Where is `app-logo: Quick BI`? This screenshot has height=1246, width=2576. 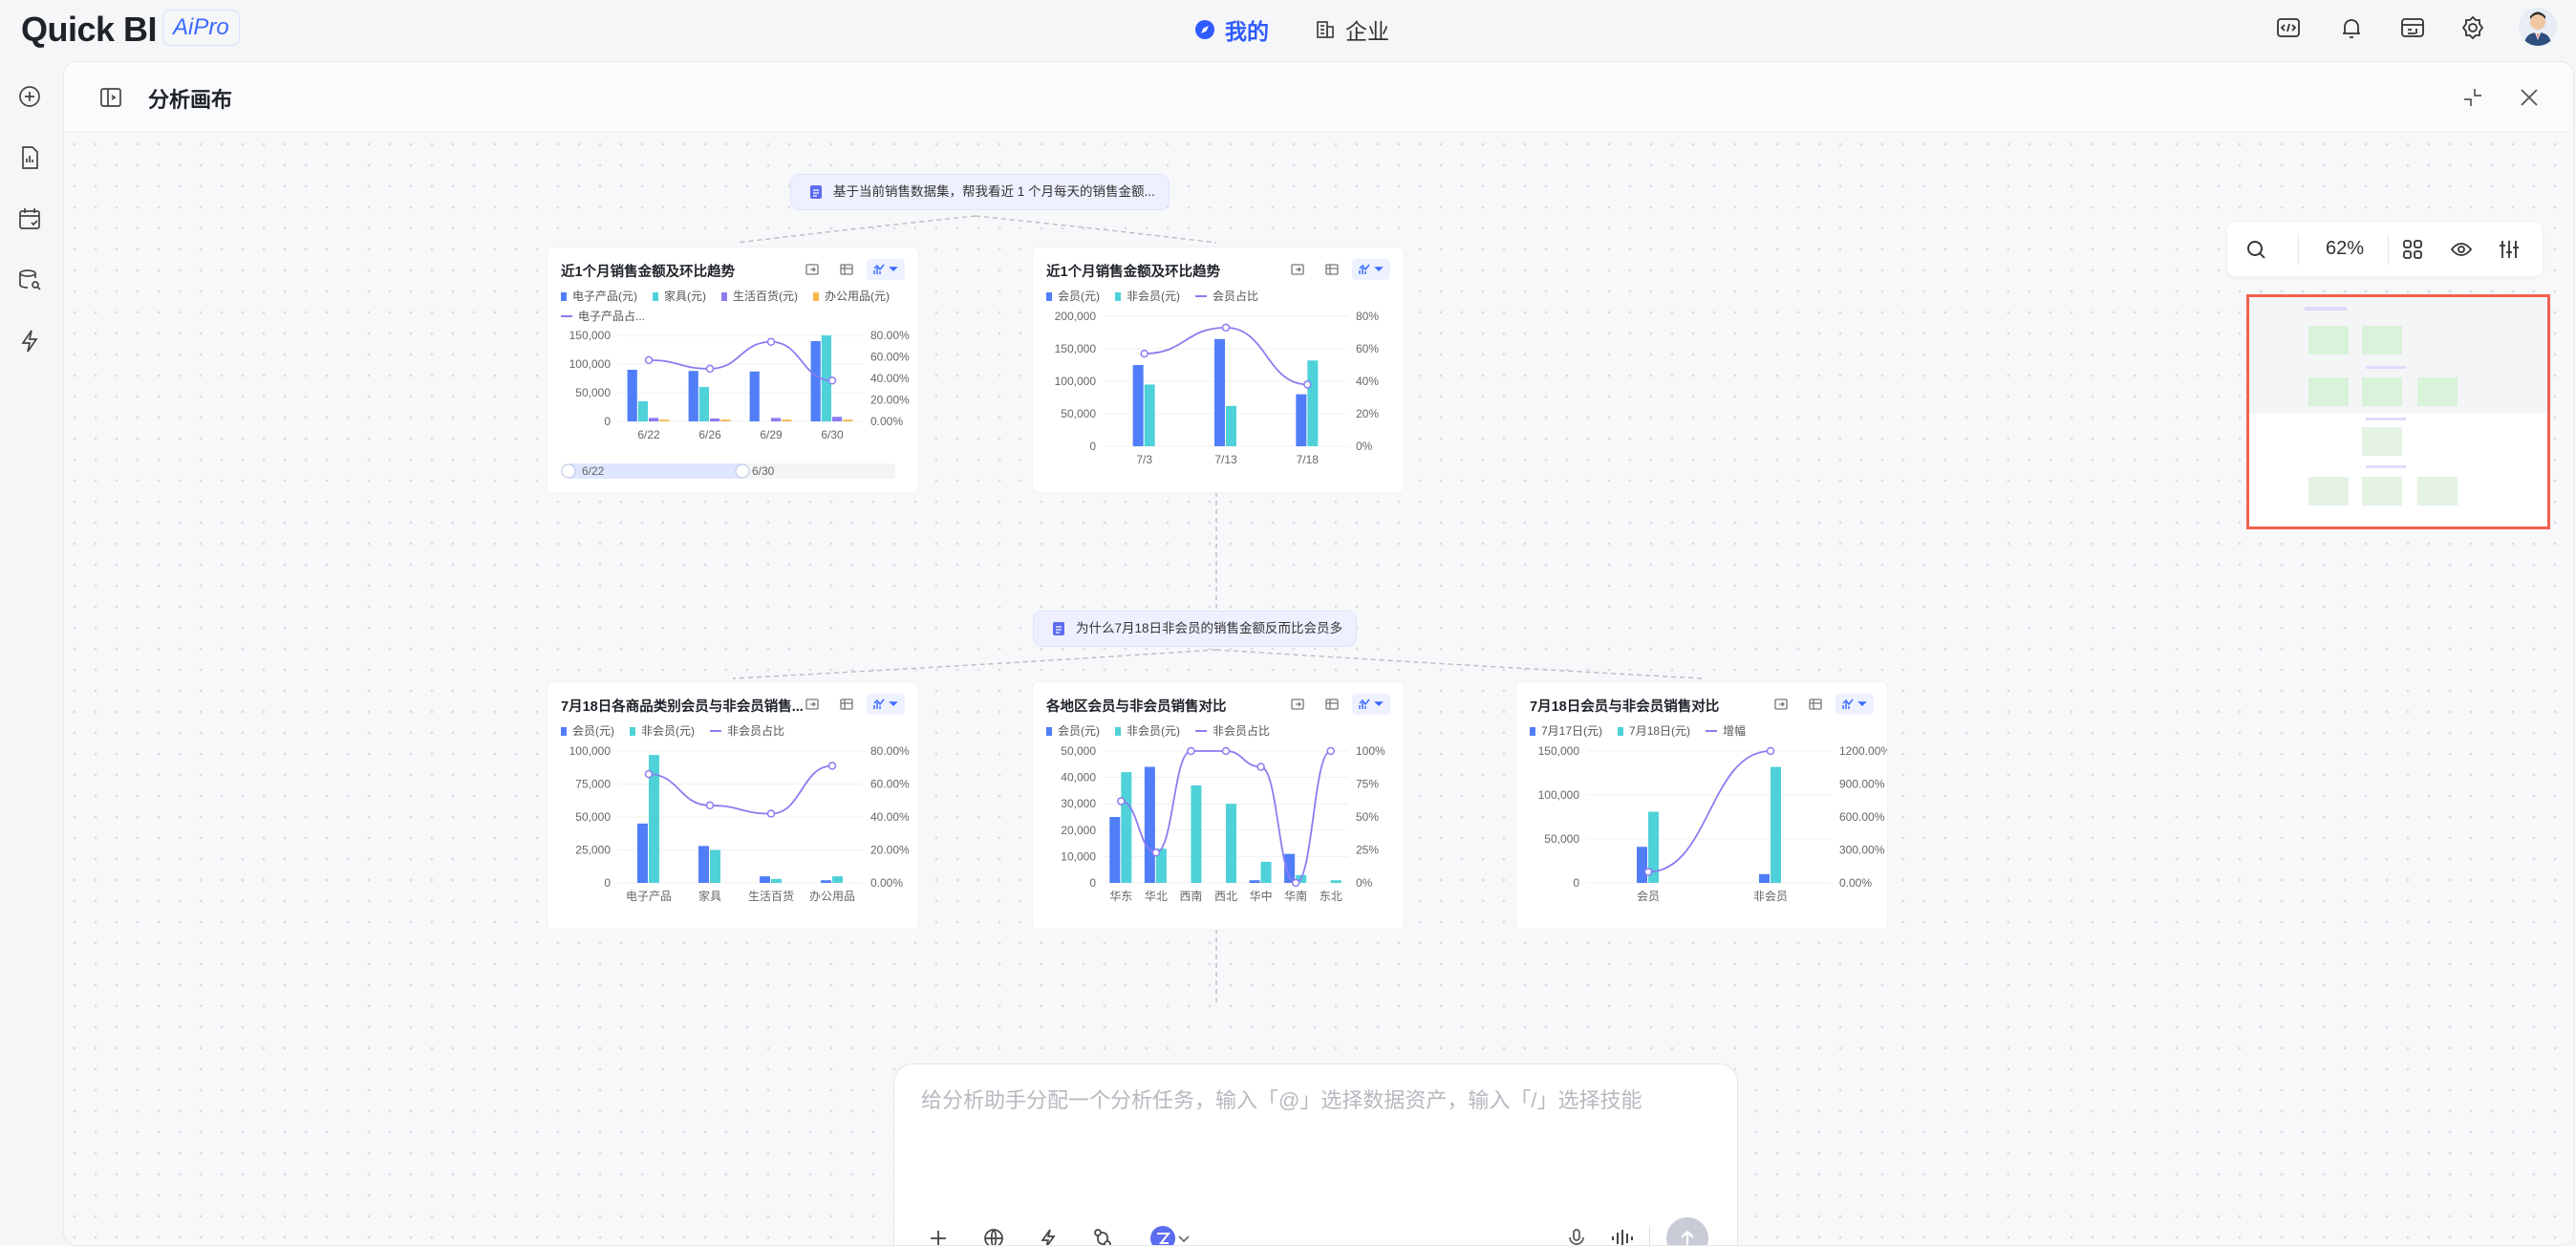 app-logo: Quick BI is located at coordinates (89, 30).